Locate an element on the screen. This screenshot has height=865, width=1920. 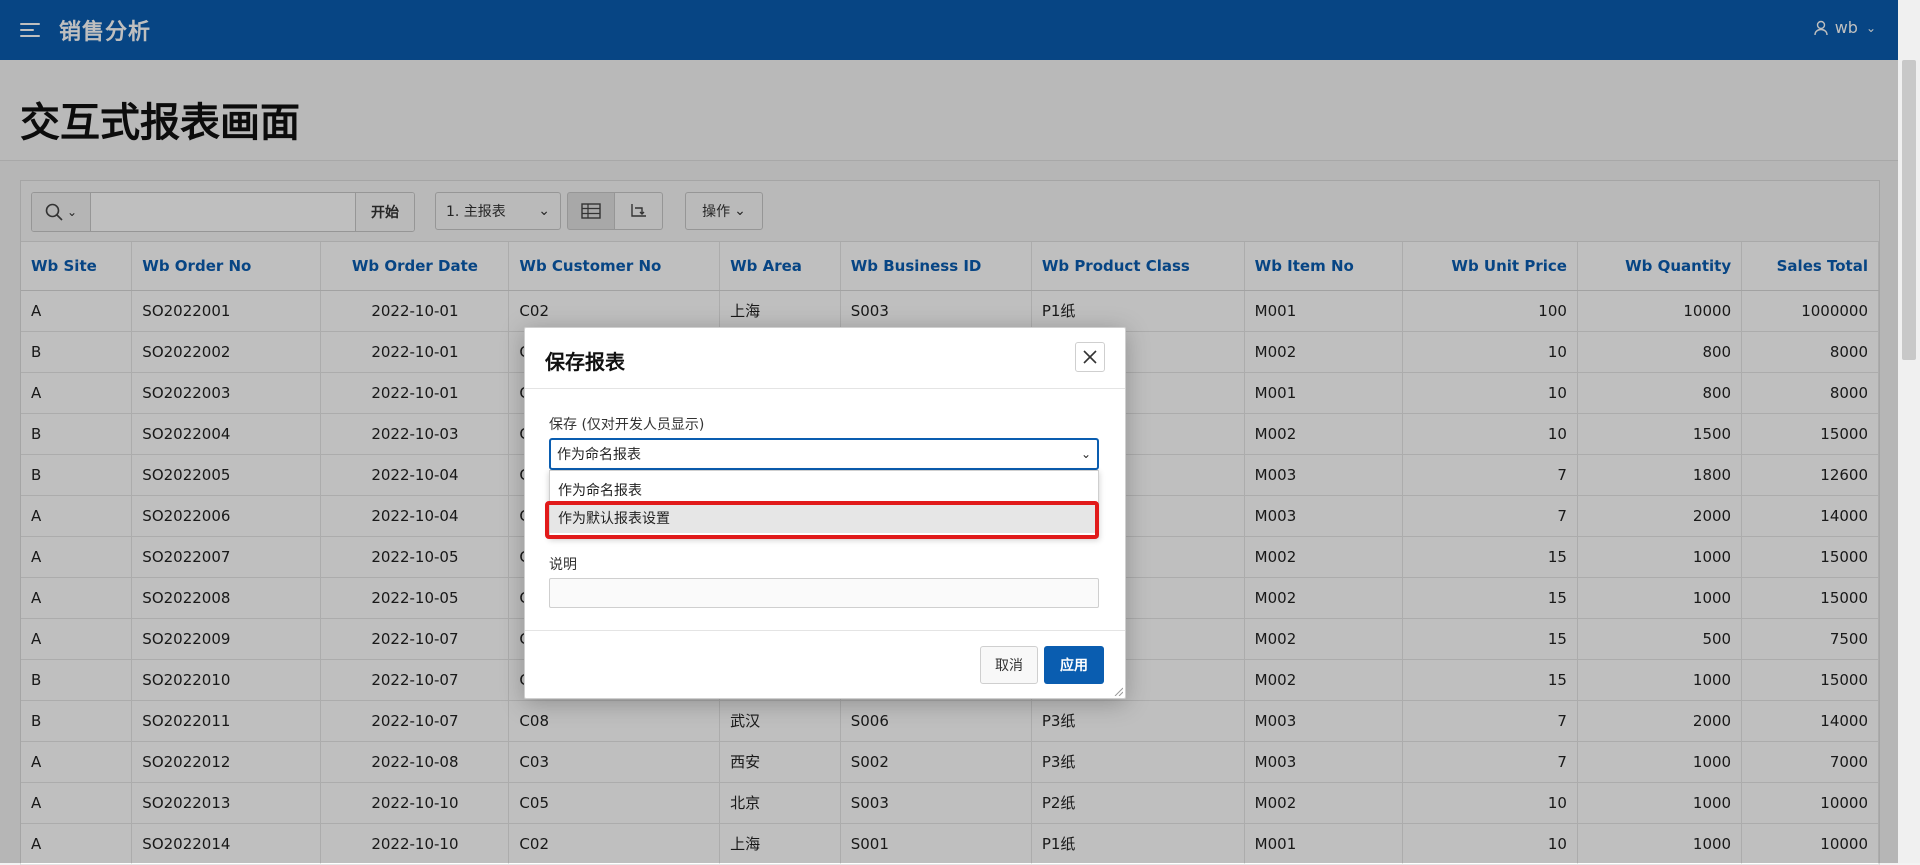
cancel-button: 取消 is located at coordinates (1009, 665).